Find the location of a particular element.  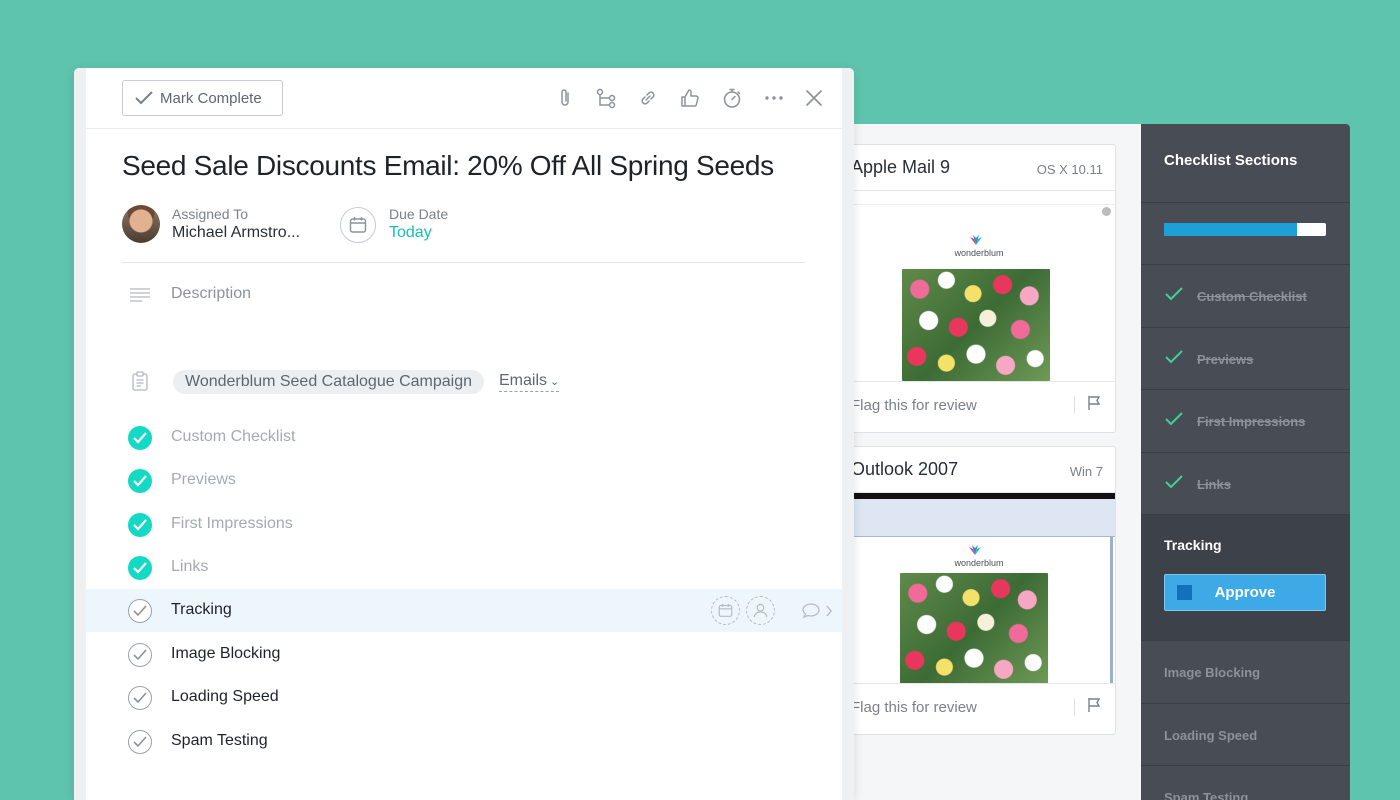

due-date-value: Today is located at coordinates (410, 233).